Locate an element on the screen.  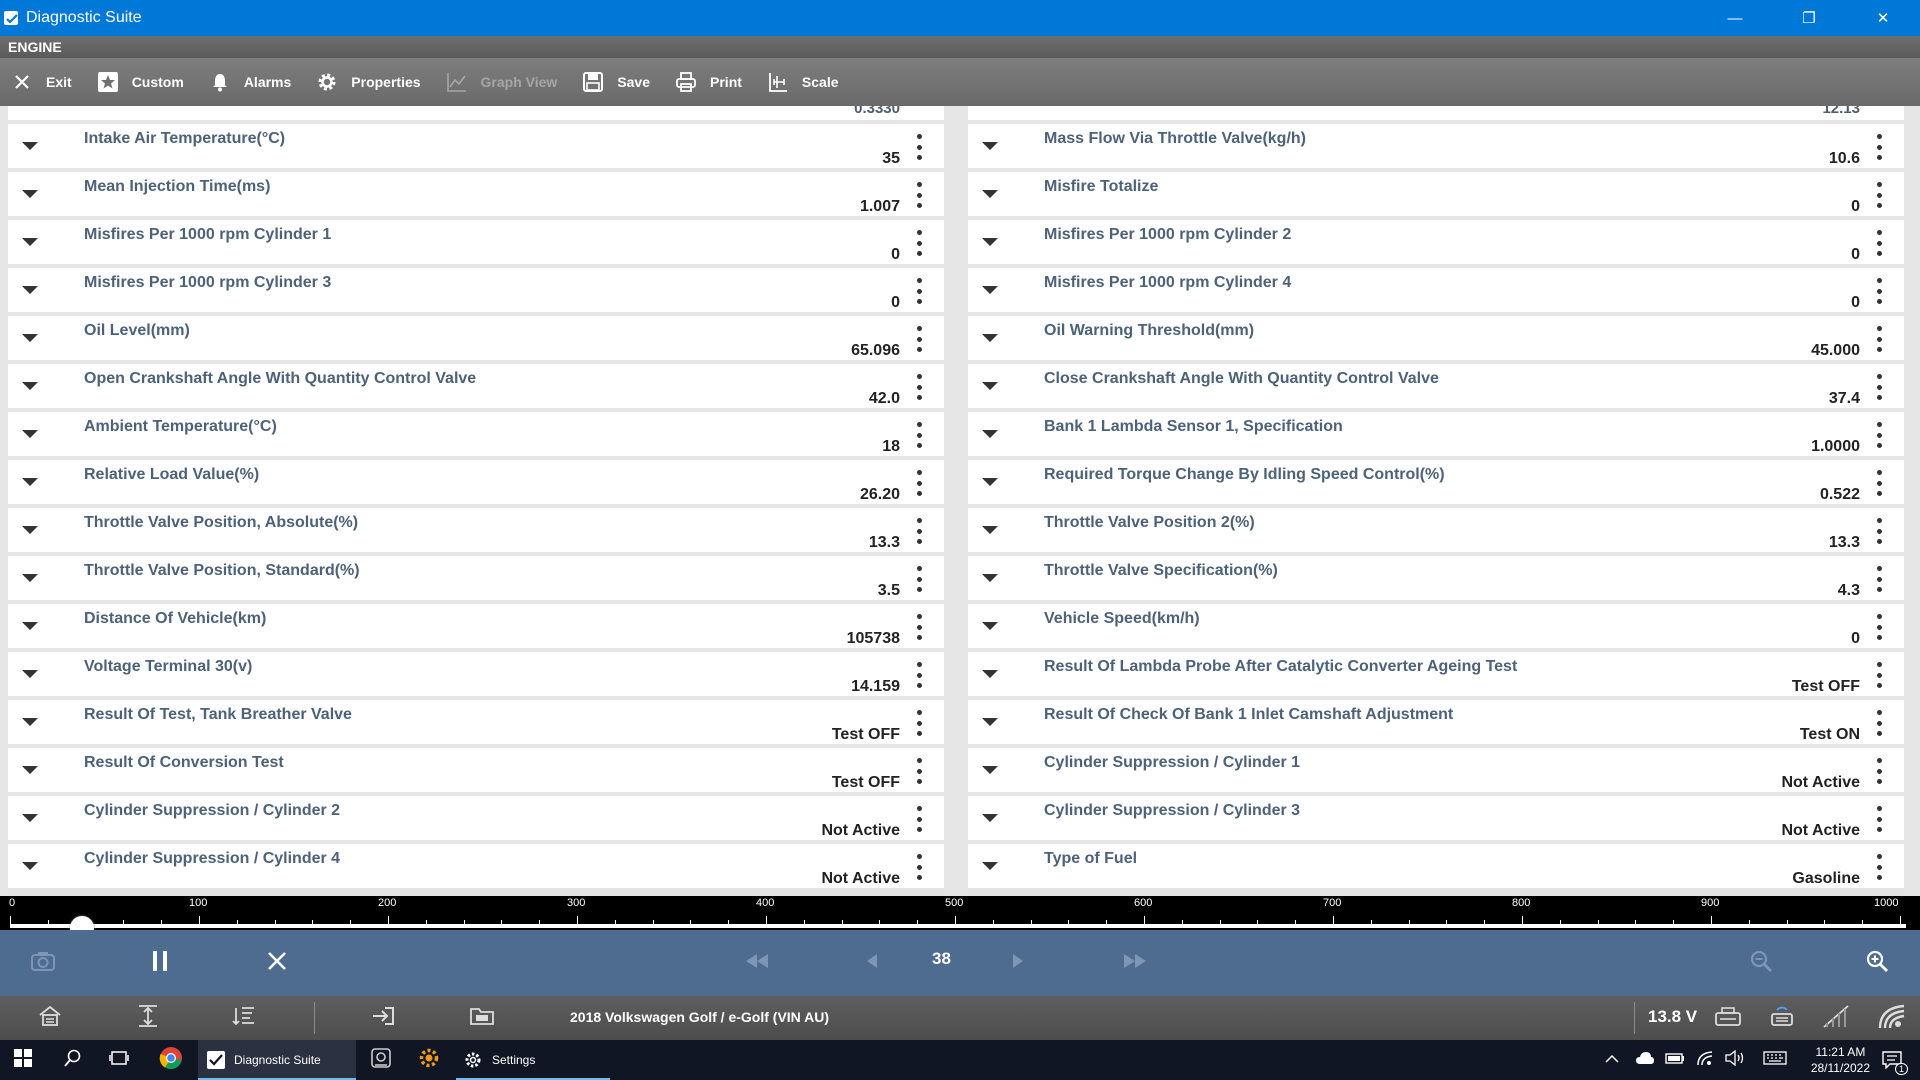
stop-button is located at coordinates (277, 963).